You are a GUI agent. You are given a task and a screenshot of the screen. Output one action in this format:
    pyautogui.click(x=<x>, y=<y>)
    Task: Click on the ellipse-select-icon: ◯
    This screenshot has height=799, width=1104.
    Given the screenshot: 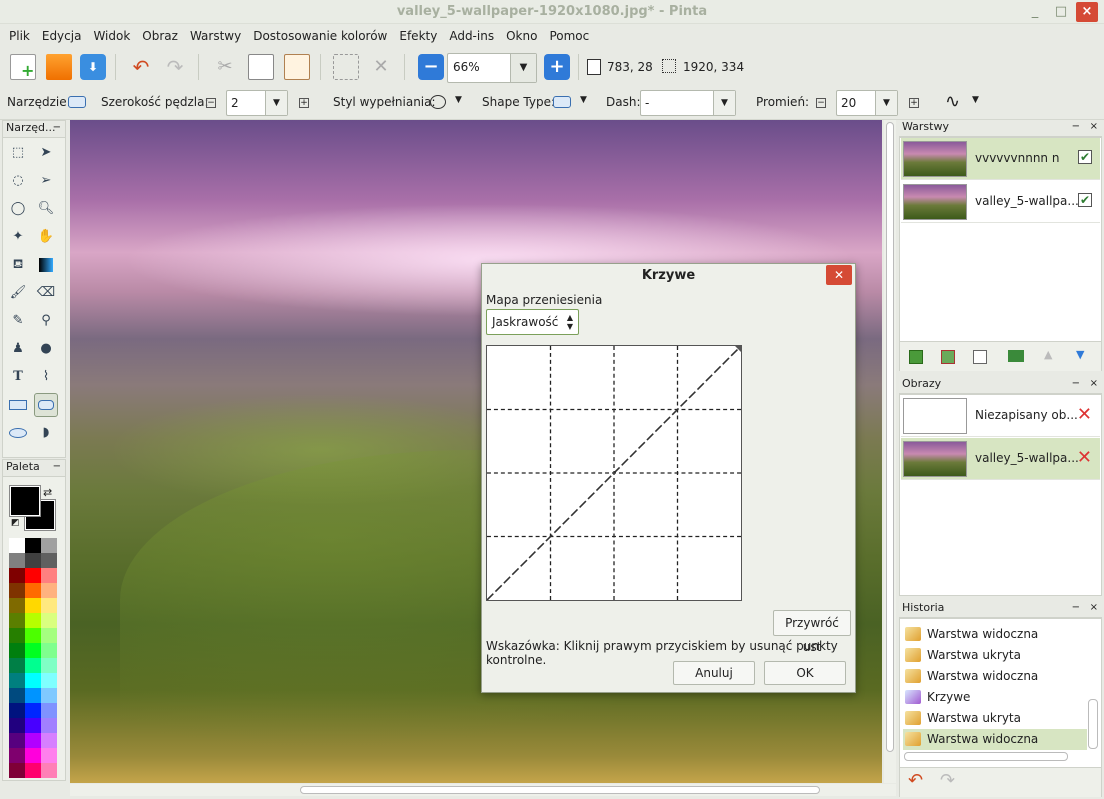 What is the action you would take?
    pyautogui.click(x=18, y=209)
    